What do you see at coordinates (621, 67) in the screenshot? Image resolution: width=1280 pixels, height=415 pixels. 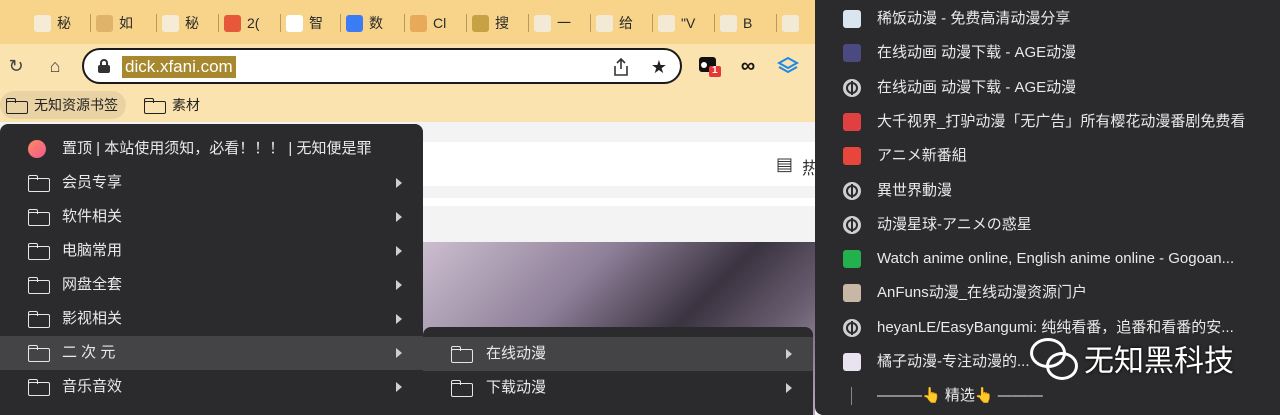 I see `share-icon` at bounding box center [621, 67].